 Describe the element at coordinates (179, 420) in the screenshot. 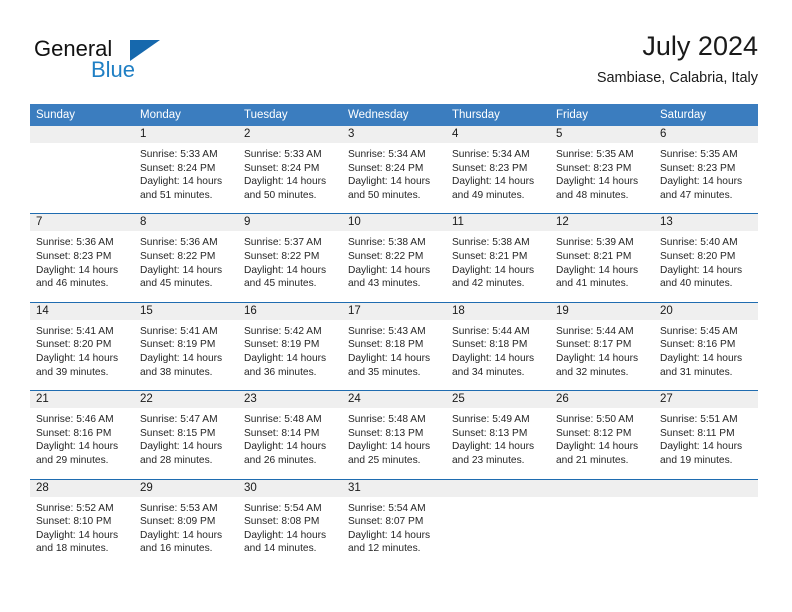

I see `sunrise-text: Sunrise: 5:47 AM` at that location.